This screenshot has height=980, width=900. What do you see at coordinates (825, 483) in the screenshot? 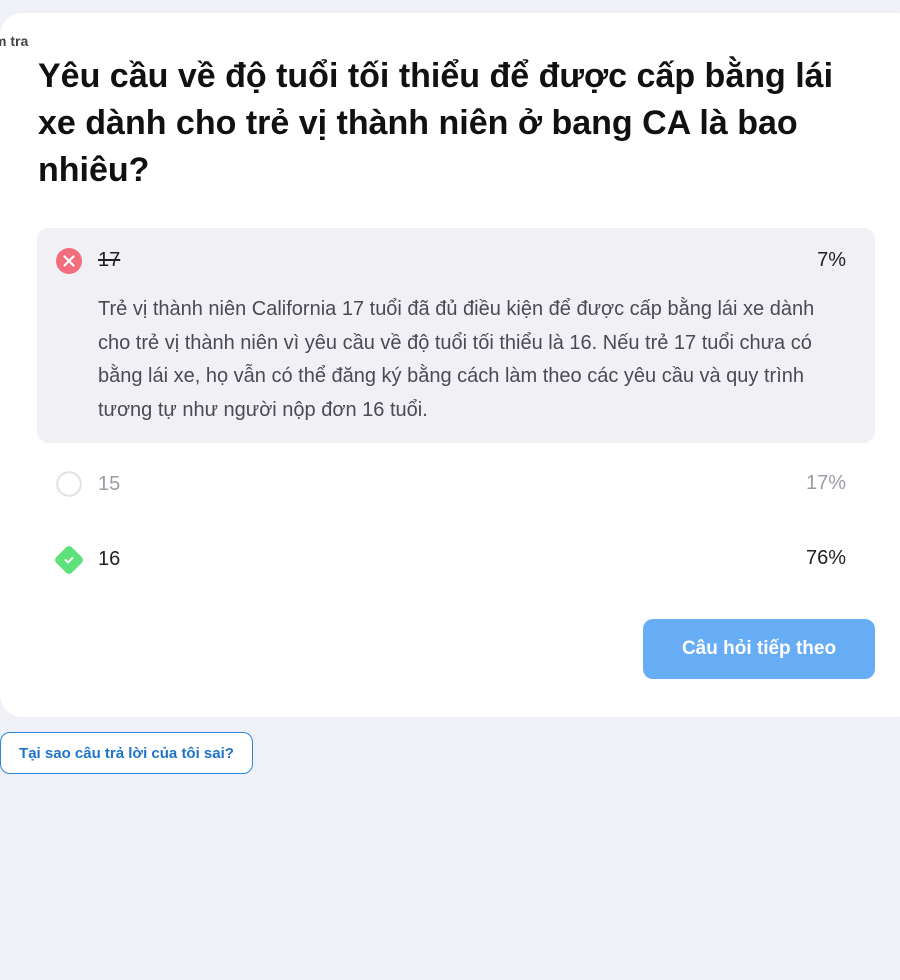
I see `option-percent: 17%` at bounding box center [825, 483].